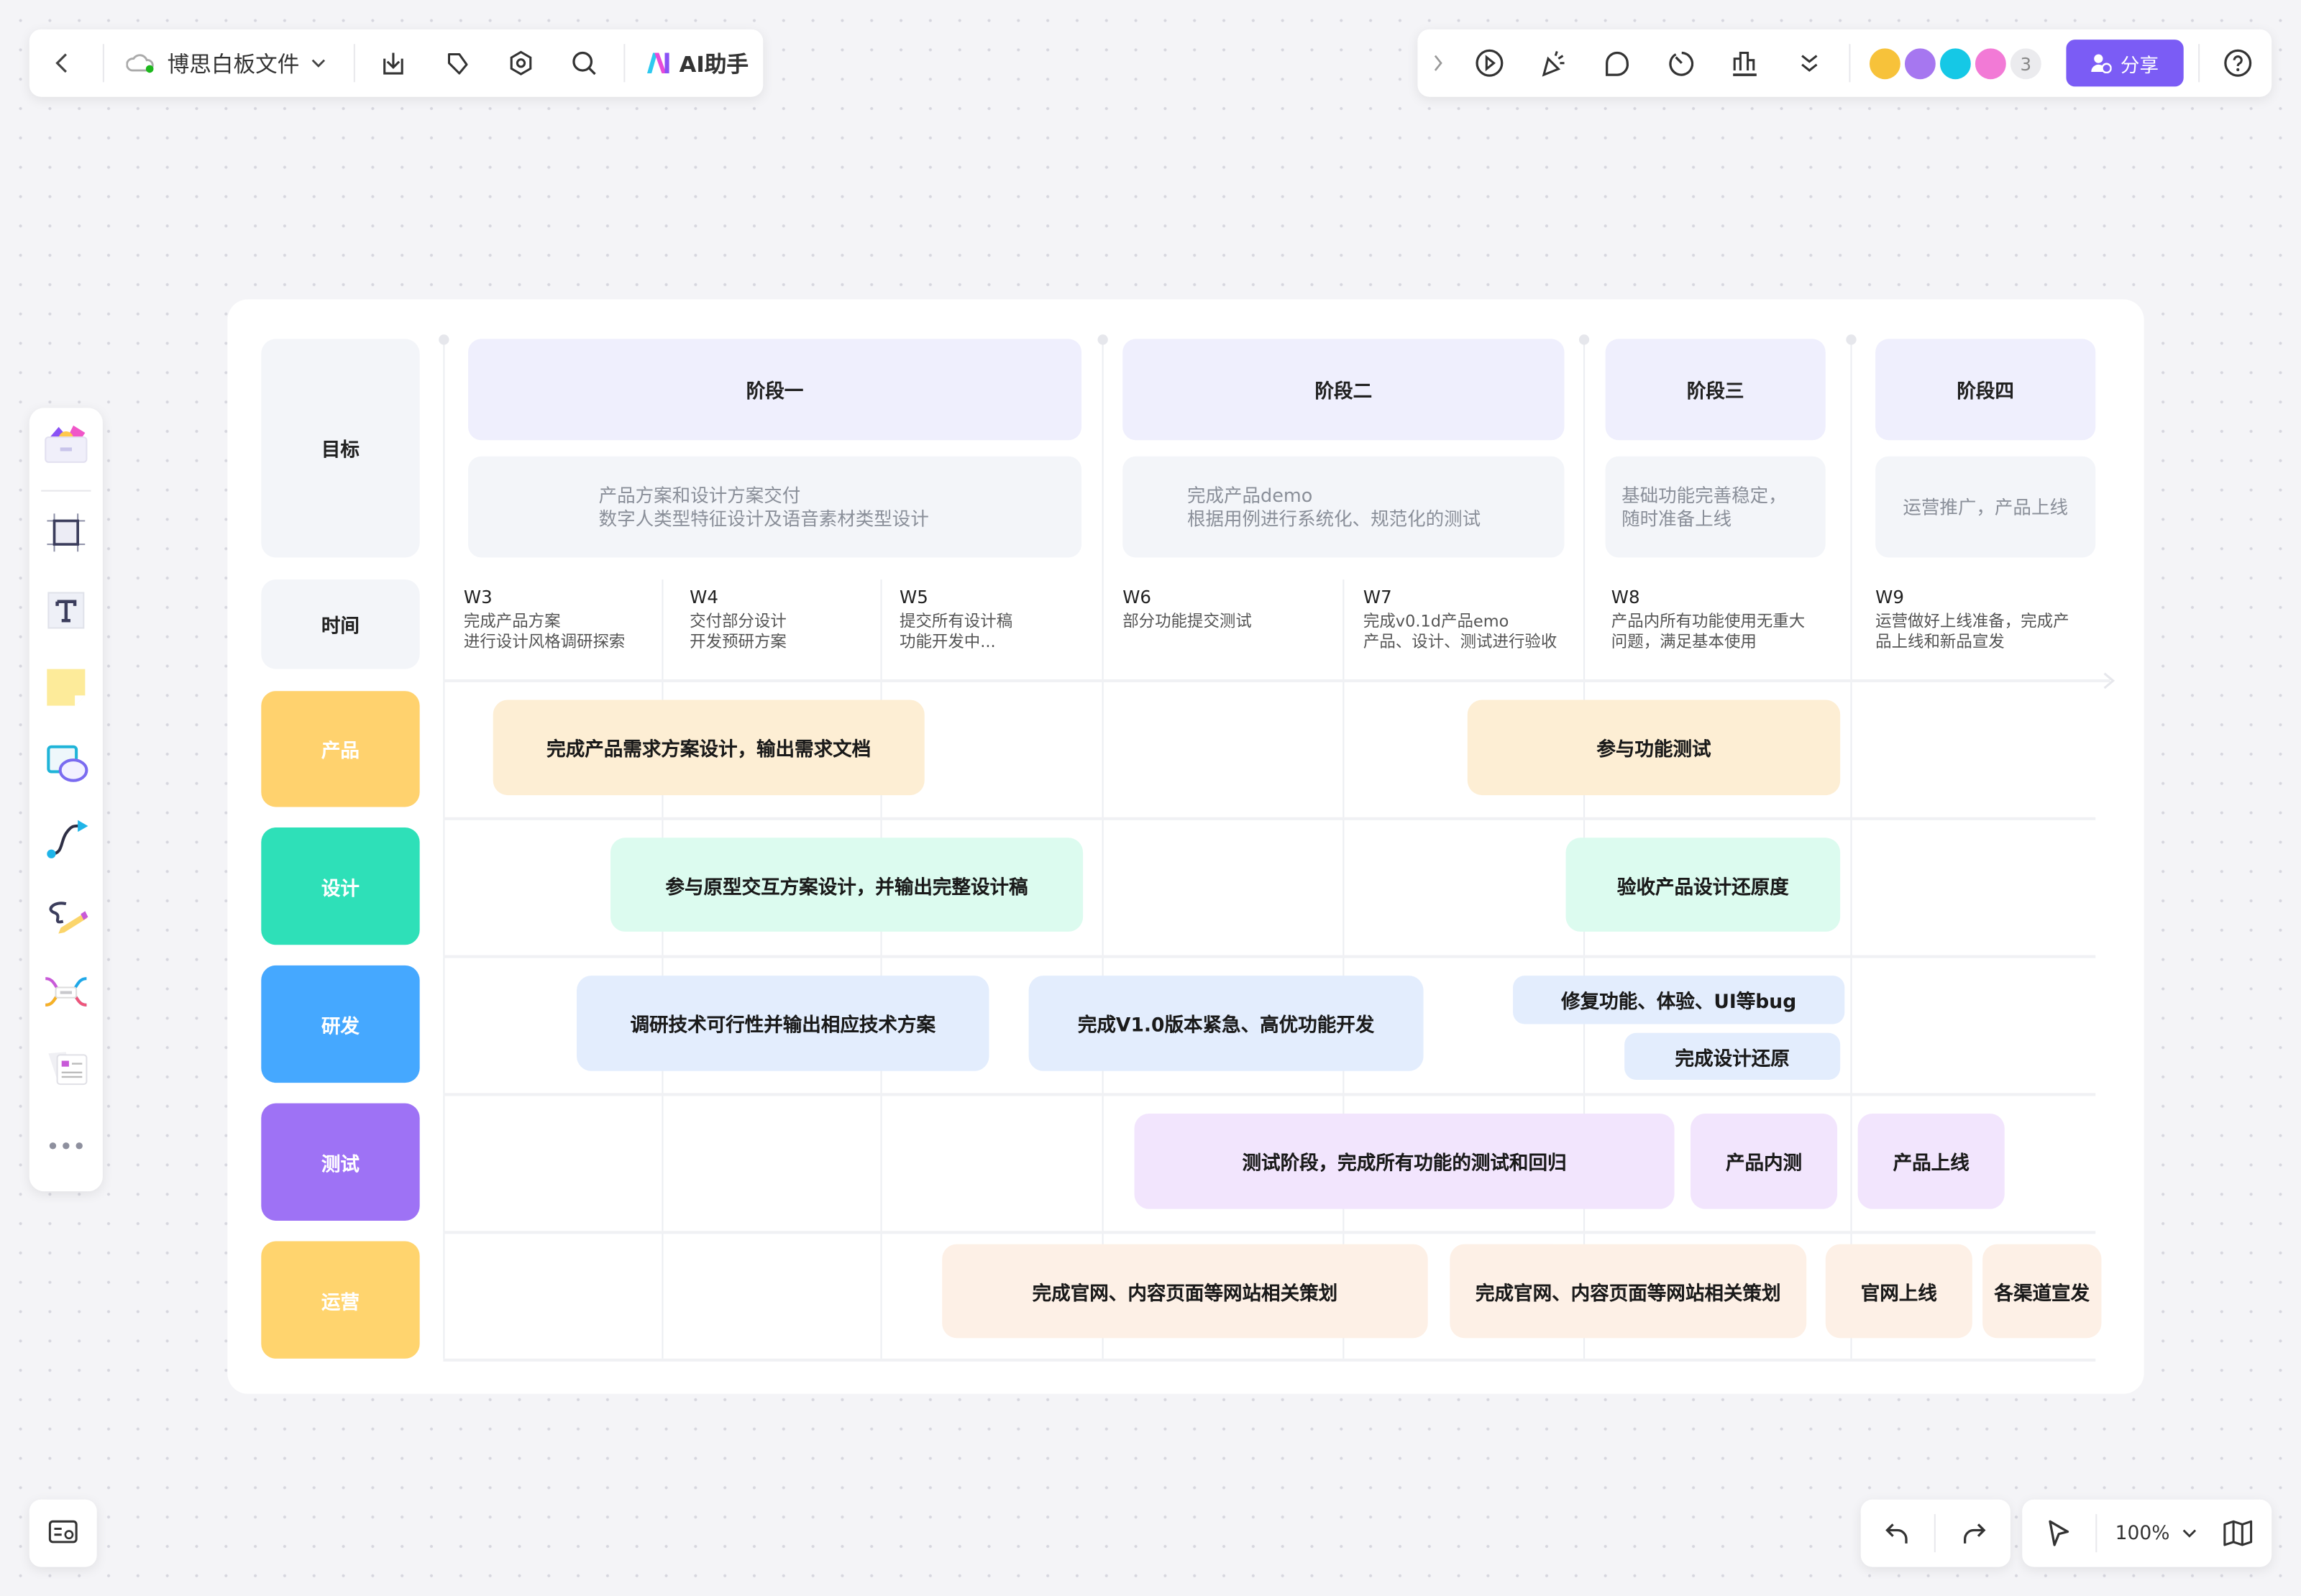  I want to click on row-label: 目标, so click(340, 451).